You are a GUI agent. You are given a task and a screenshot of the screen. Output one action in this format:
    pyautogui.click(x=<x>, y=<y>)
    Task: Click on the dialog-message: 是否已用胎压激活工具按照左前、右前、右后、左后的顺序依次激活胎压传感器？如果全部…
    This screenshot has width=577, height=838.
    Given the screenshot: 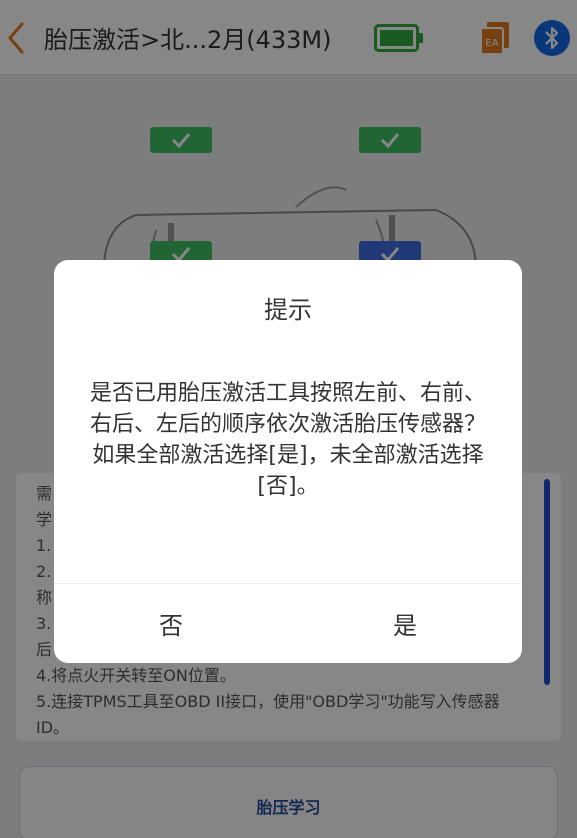 What is the action you would take?
    pyautogui.click(x=287, y=440)
    